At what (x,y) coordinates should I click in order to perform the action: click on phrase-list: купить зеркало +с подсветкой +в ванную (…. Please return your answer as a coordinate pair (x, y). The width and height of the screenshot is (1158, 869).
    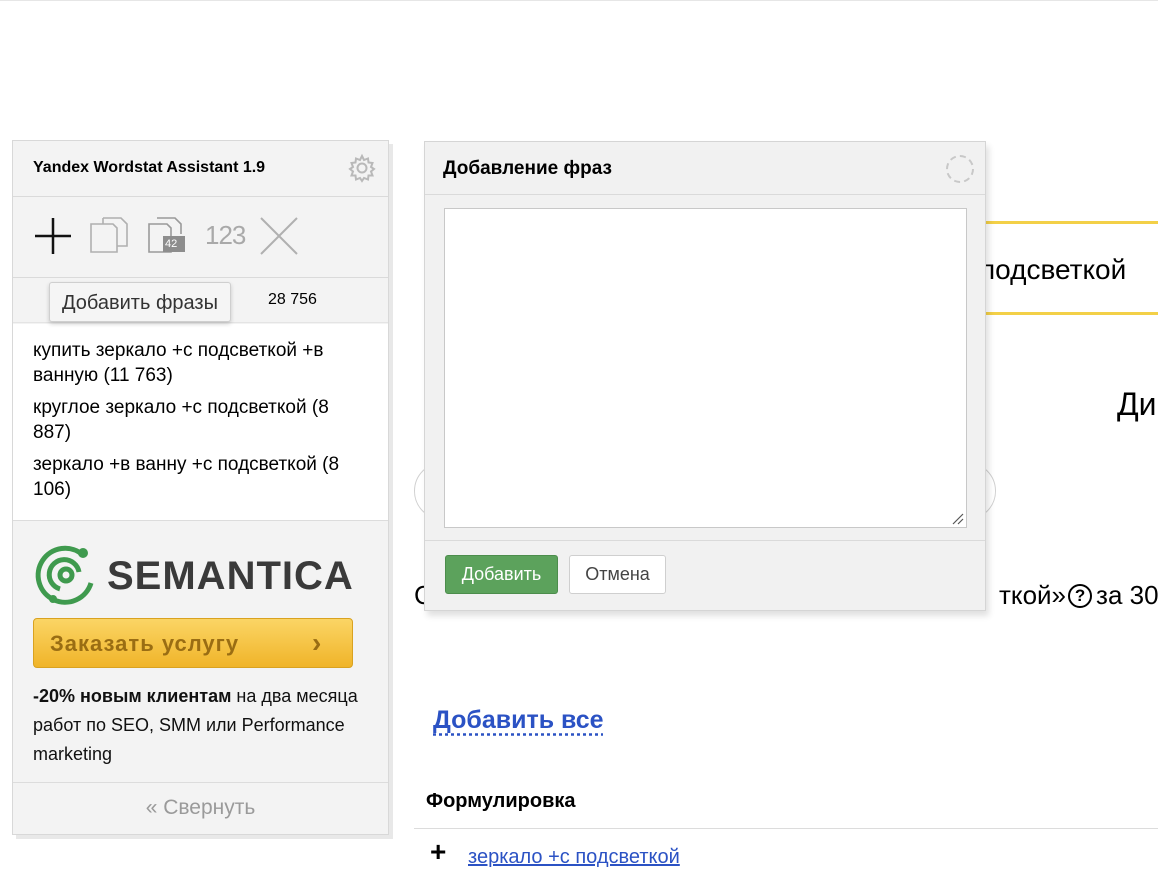
    Looking at the image, I should click on (200, 422).